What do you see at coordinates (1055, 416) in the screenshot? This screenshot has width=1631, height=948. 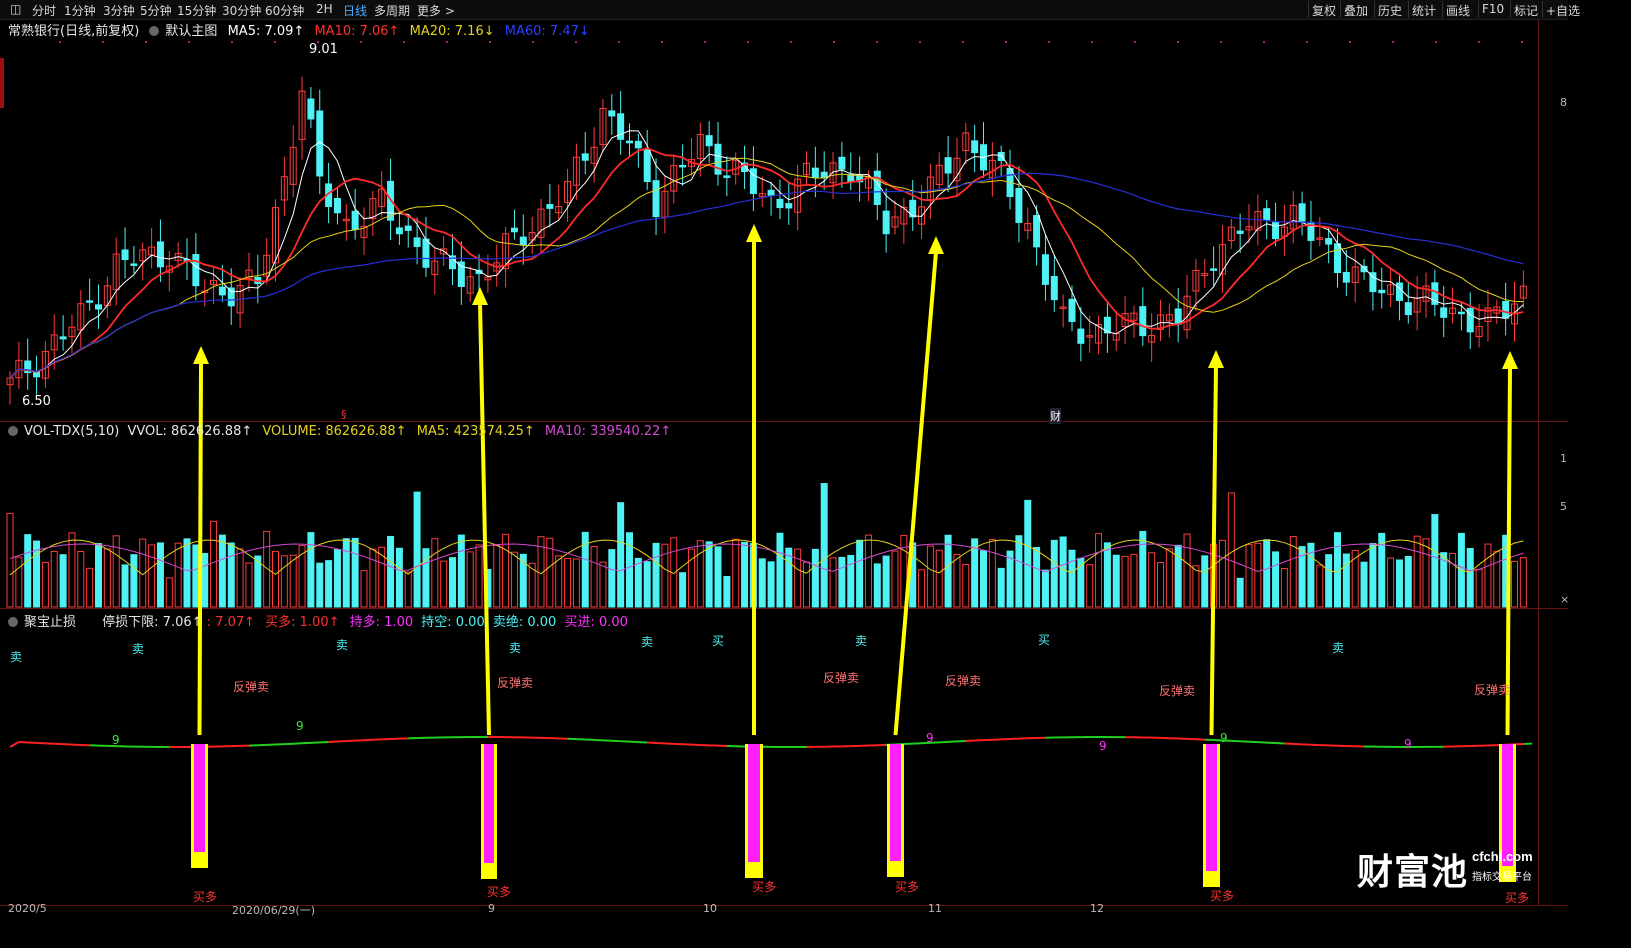 I see `finance-marker: 财` at bounding box center [1055, 416].